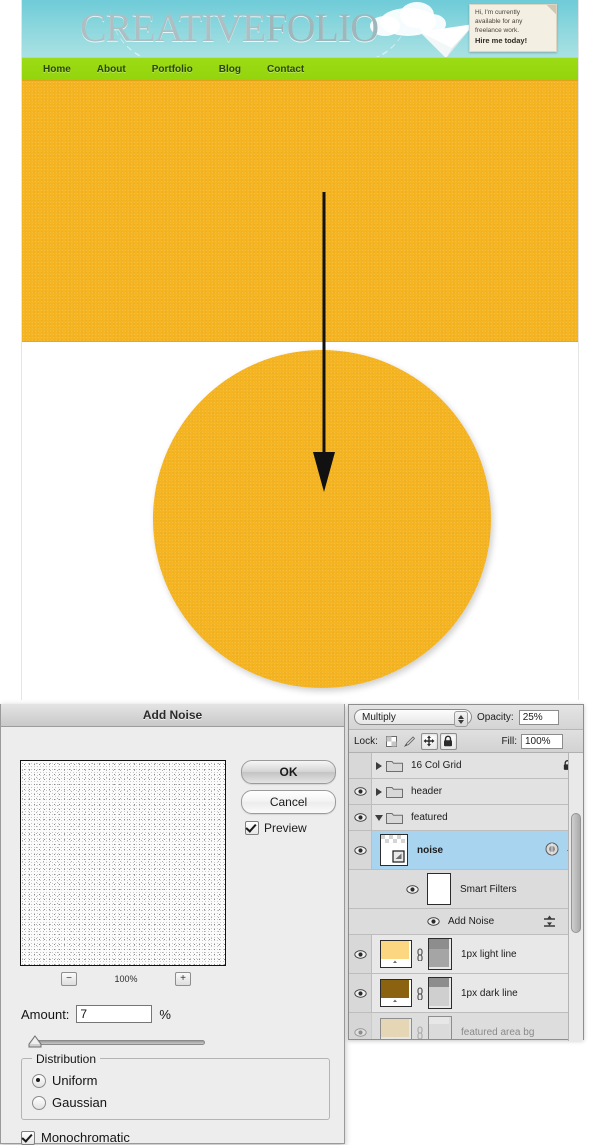  Describe the element at coordinates (285, 69) in the screenshot. I see `nav-item-contact: Contact` at that location.